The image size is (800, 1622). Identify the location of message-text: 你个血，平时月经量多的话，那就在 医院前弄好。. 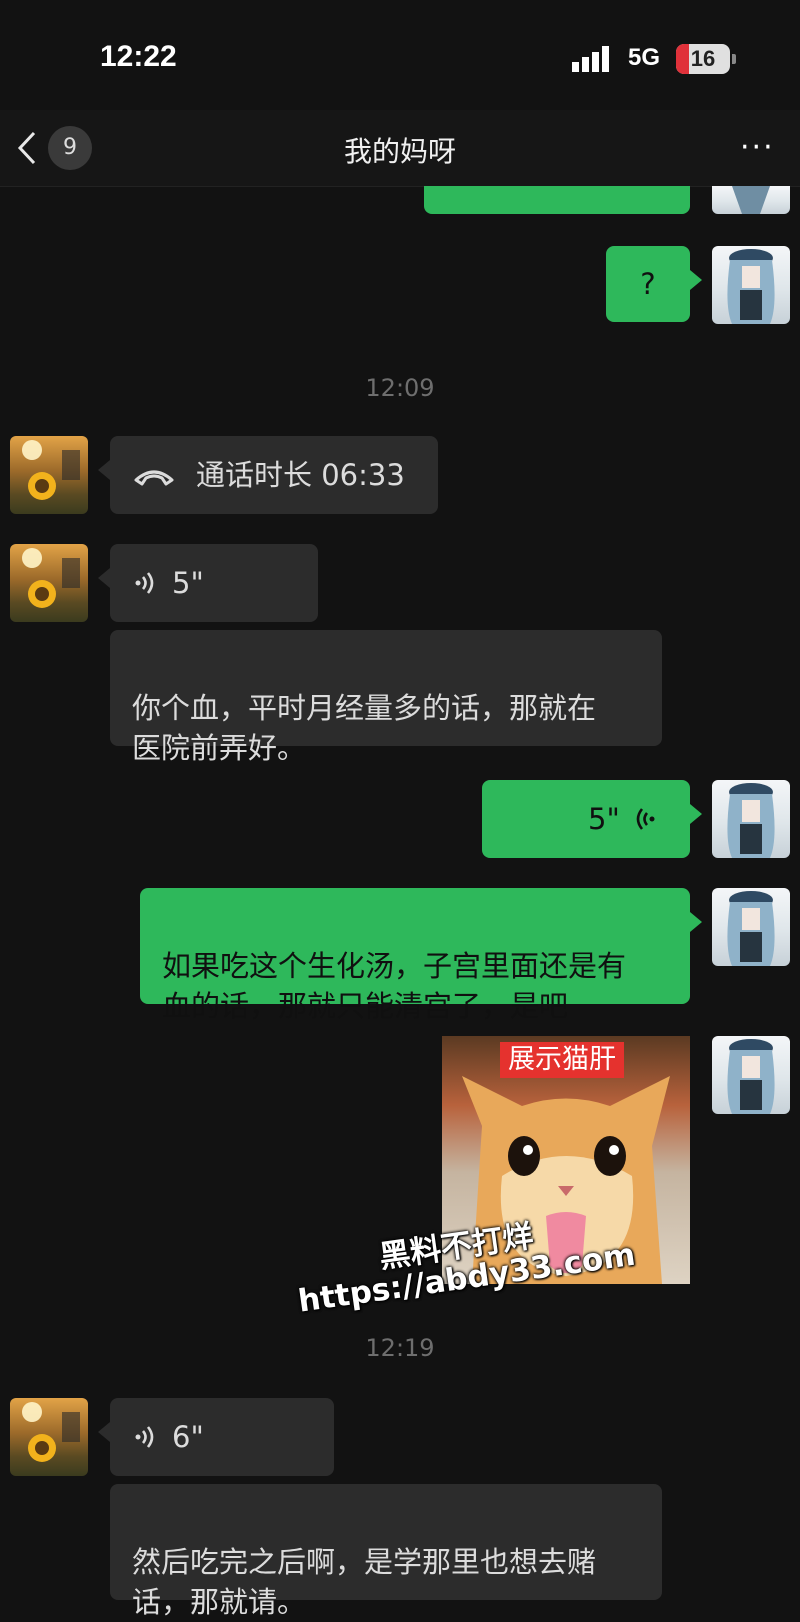
(364, 728).